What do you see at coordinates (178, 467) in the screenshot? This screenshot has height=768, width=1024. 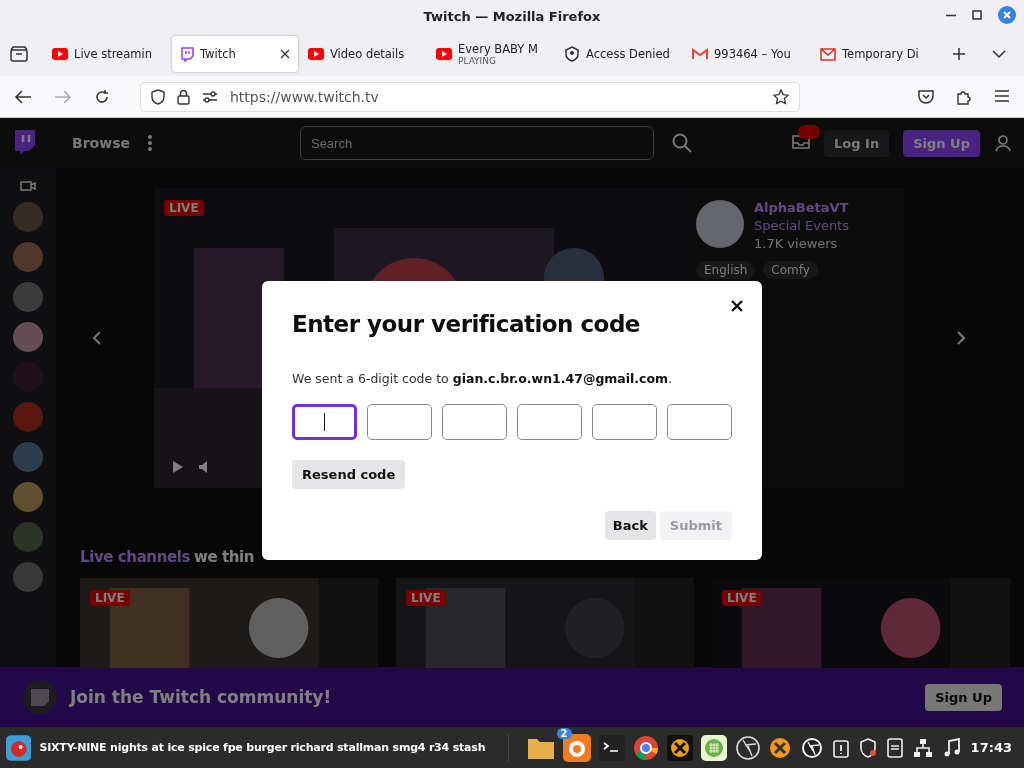 I see `play-icon` at bounding box center [178, 467].